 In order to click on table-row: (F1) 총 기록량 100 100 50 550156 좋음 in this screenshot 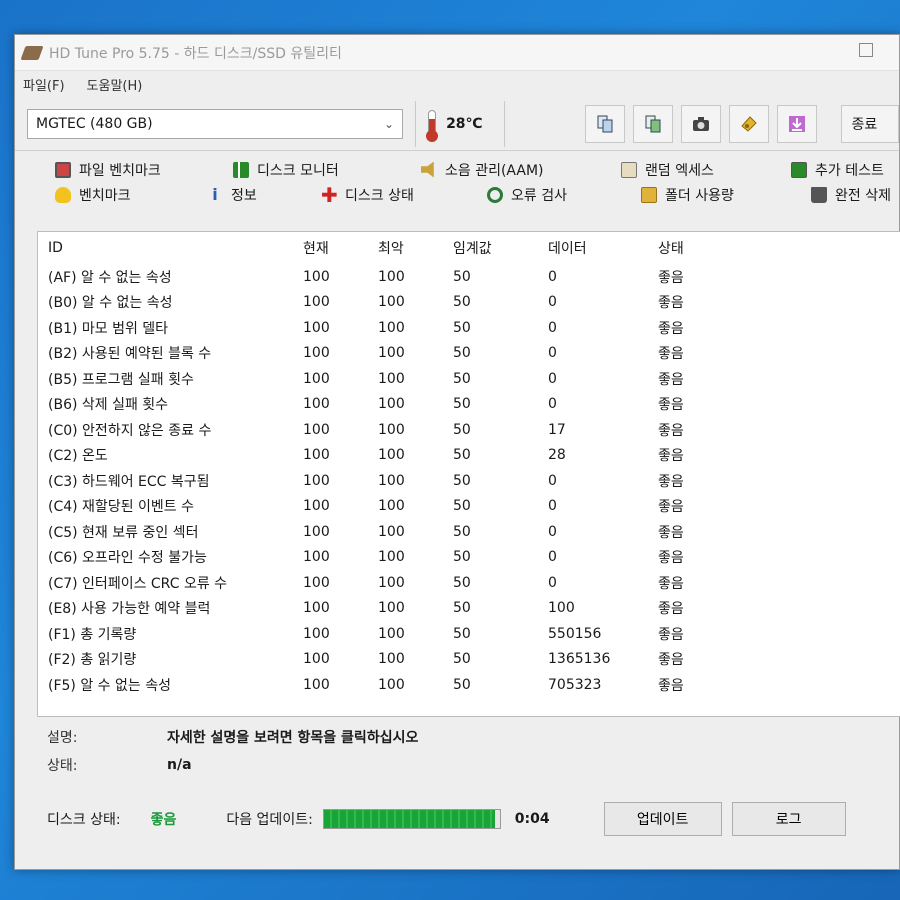, I will do `click(378, 634)`.